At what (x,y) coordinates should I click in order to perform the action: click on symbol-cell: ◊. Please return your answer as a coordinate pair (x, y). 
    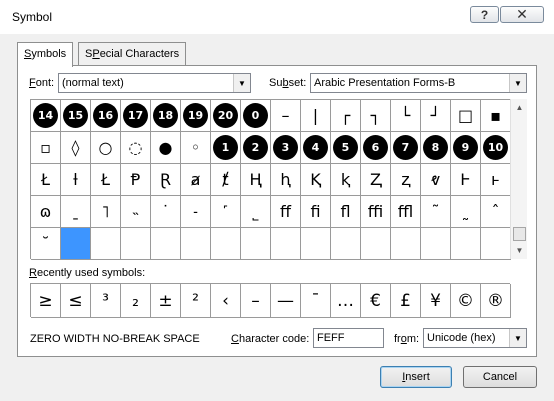
    Looking at the image, I should click on (76, 148).